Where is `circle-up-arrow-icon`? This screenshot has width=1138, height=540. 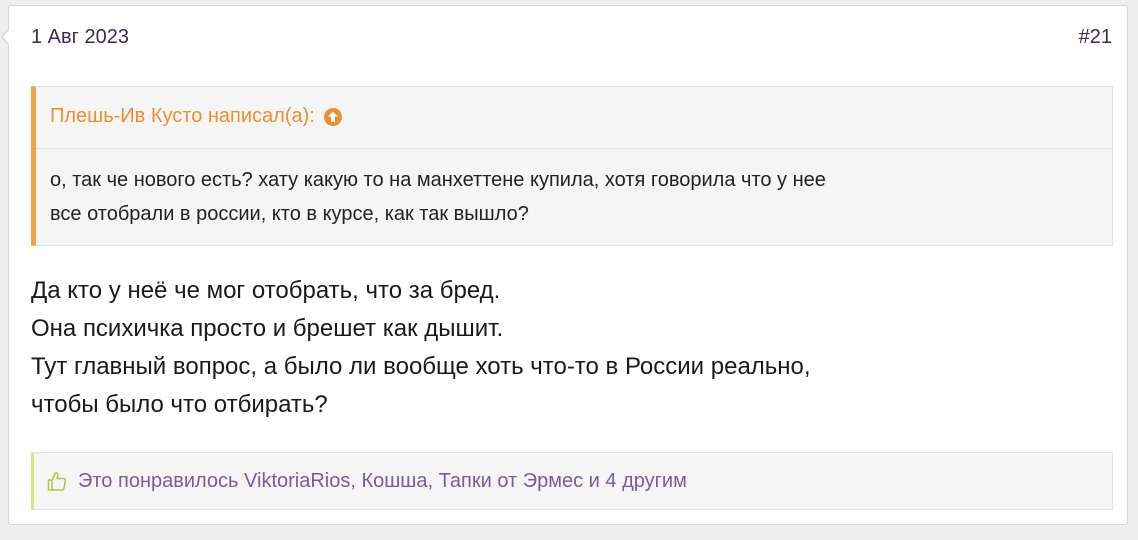 circle-up-arrow-icon is located at coordinates (333, 117).